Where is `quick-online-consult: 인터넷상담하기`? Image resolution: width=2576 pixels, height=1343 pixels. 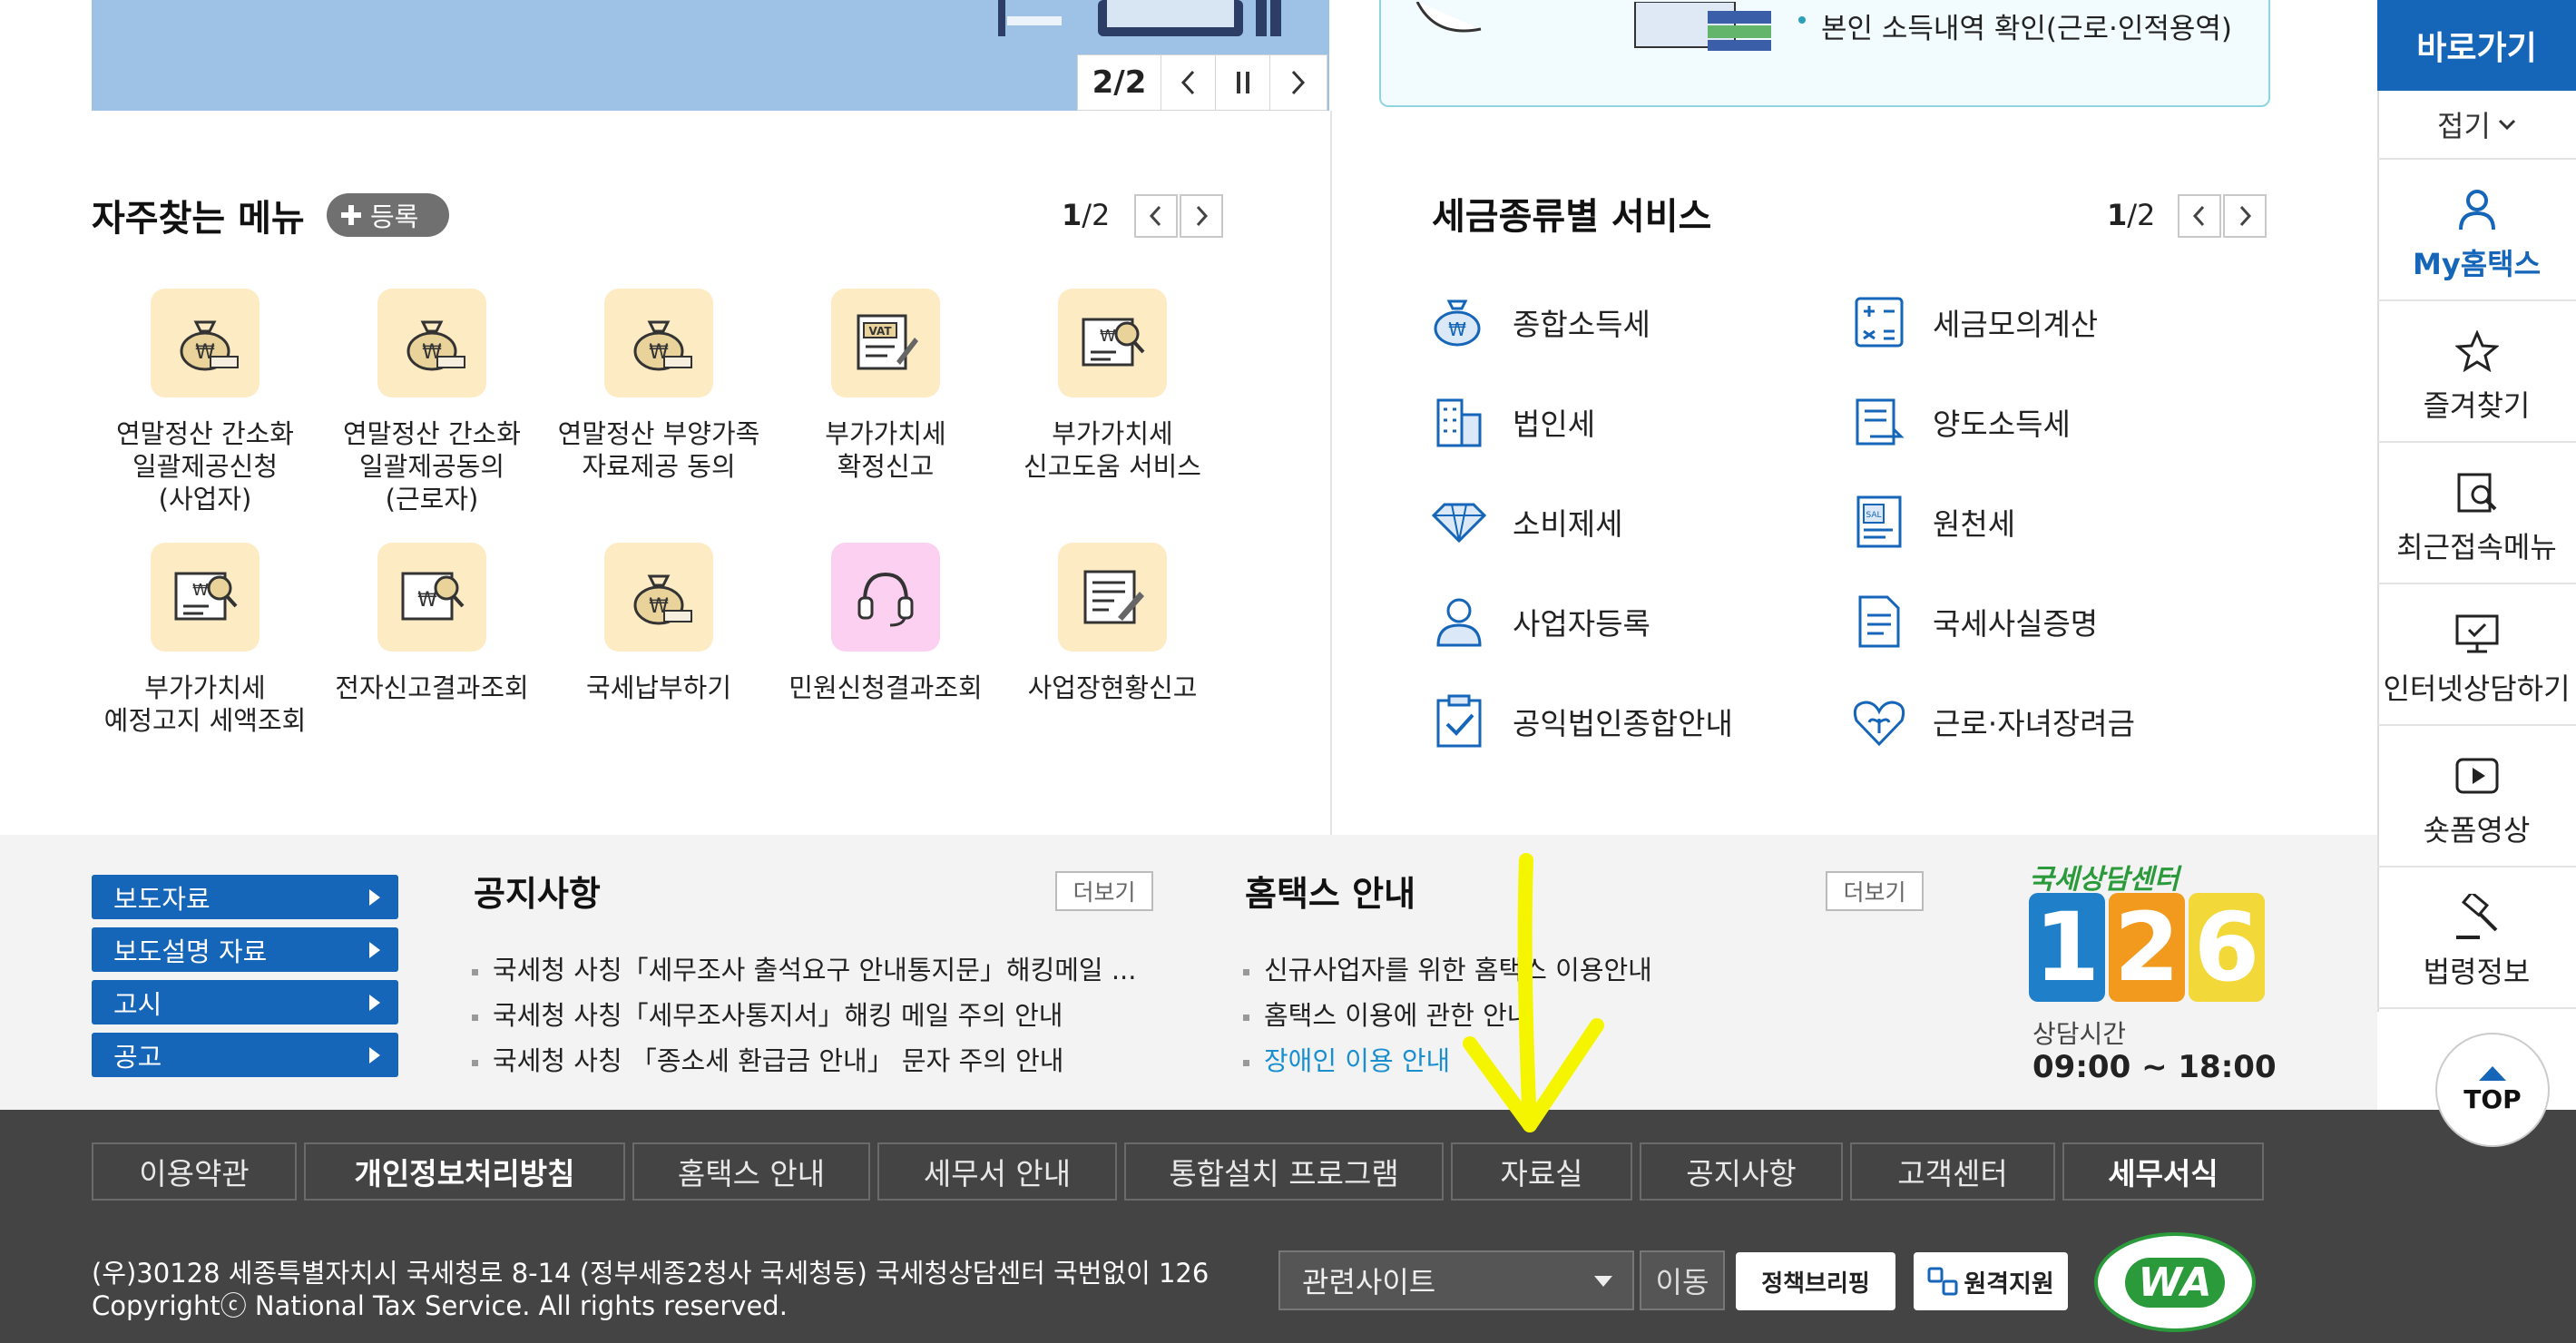 quick-online-consult: 인터넷상담하기 is located at coordinates (2476, 655).